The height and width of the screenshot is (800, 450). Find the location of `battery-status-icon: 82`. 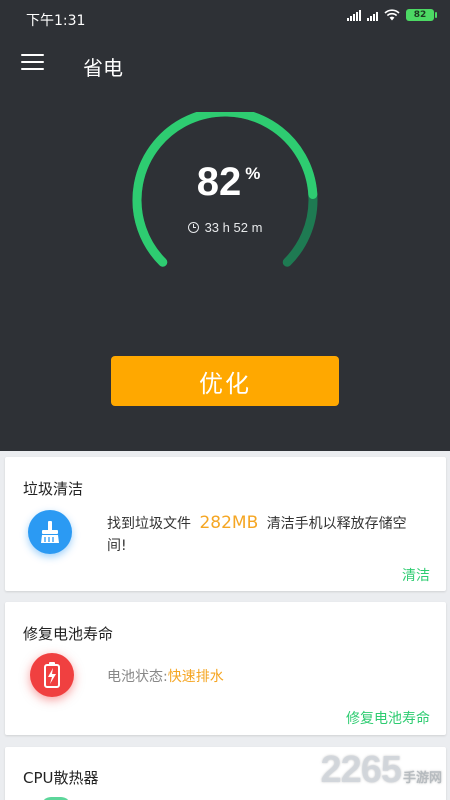

battery-status-icon: 82 is located at coordinates (421, 15).